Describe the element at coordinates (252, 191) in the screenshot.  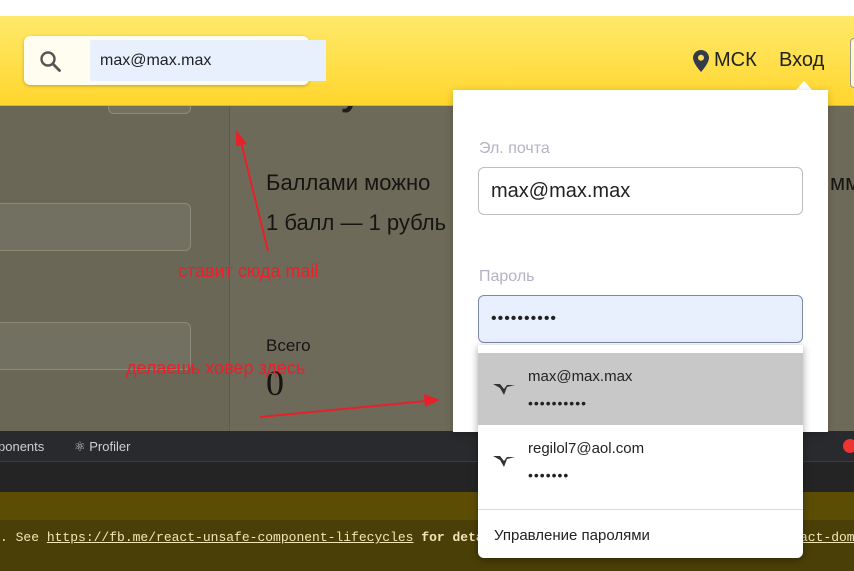
I see `arrow-to-search` at that location.